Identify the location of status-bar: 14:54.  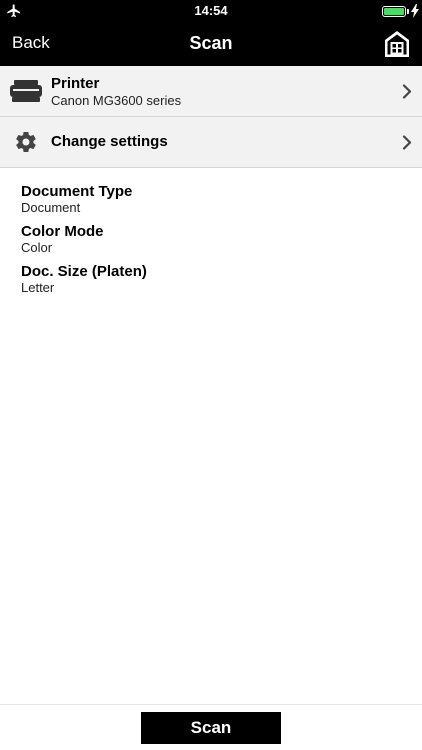
(211, 11).